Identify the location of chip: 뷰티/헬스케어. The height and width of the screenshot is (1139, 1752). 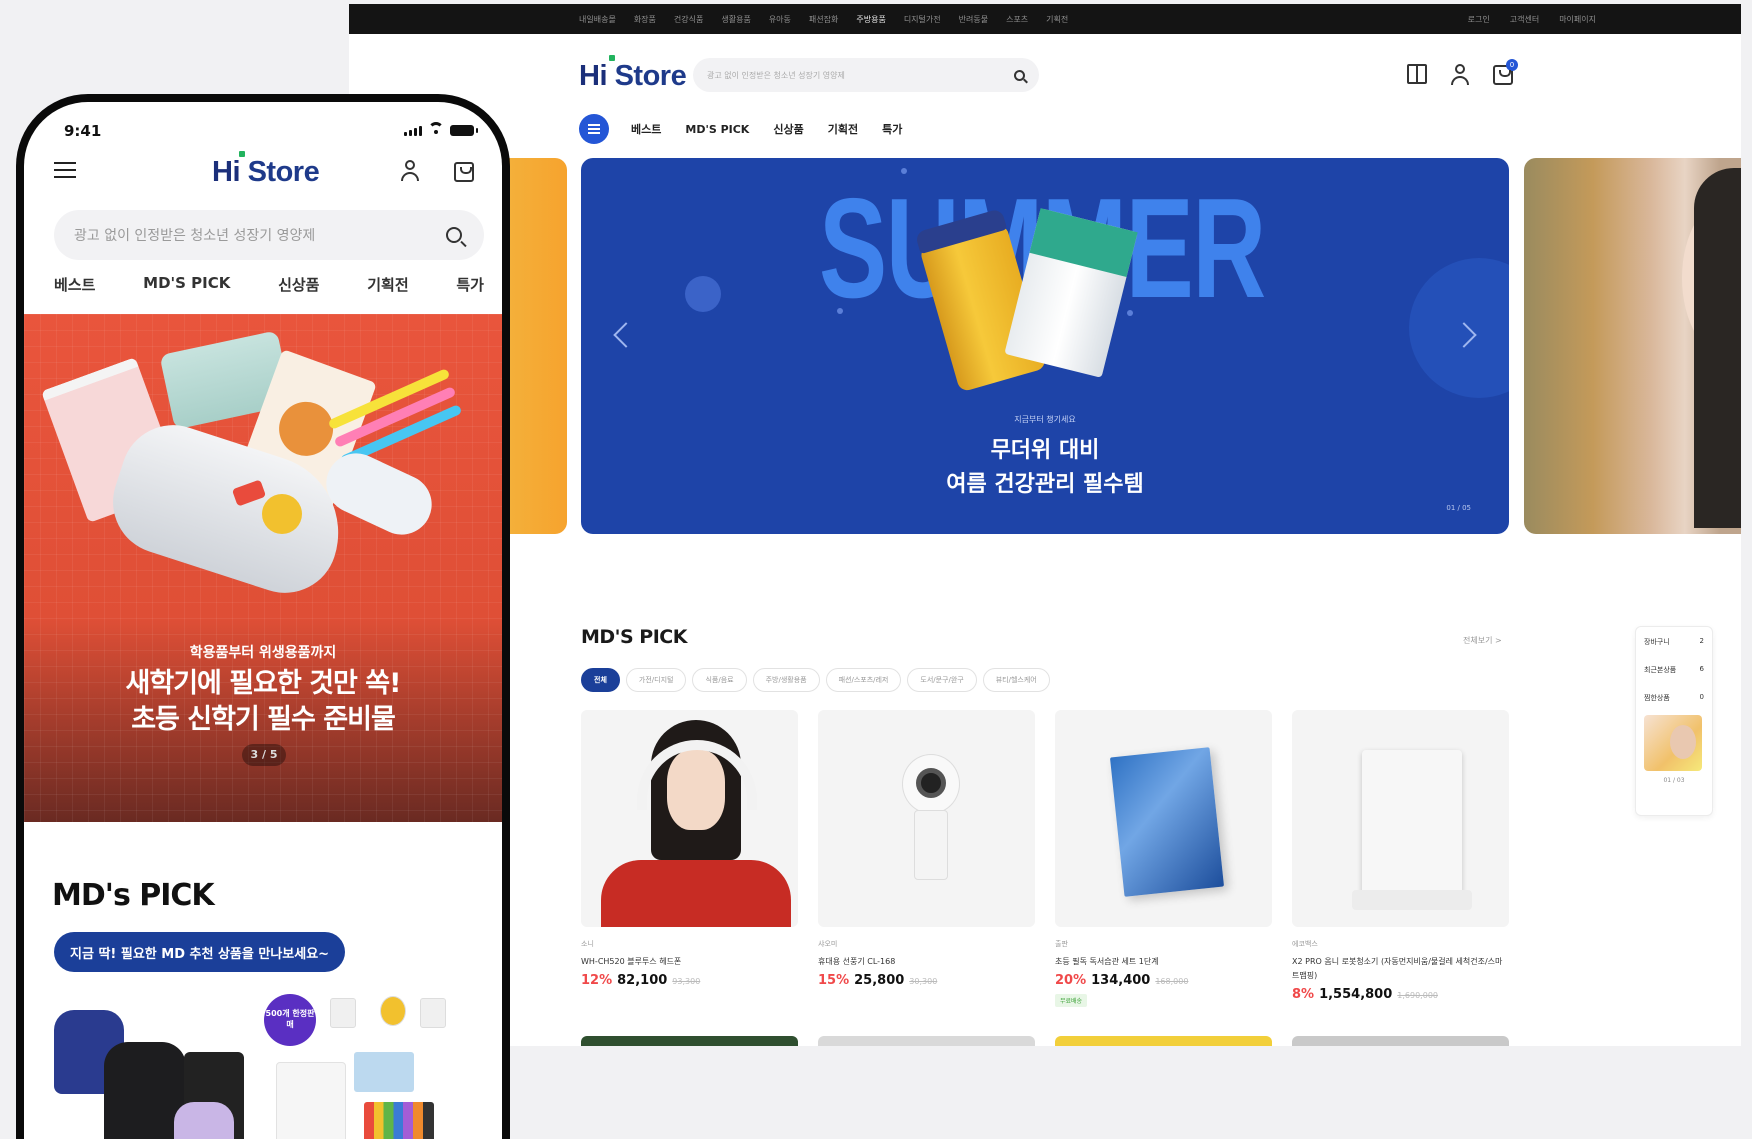
(1016, 680).